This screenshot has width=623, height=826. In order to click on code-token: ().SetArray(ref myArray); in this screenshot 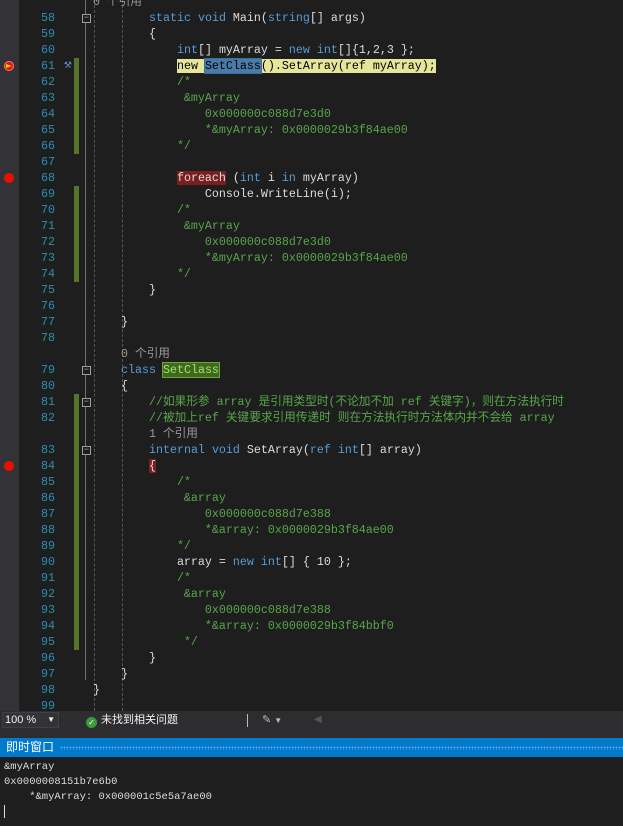, I will do `click(348, 66)`.